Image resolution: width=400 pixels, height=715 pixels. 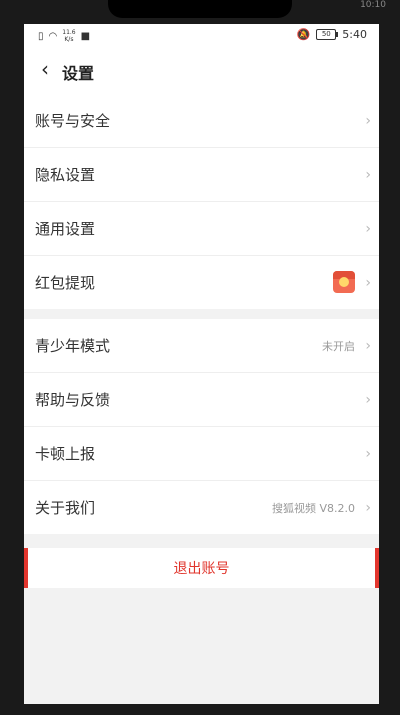 What do you see at coordinates (373, 5) in the screenshot?
I see `outer-status-time: 10:10` at bounding box center [373, 5].